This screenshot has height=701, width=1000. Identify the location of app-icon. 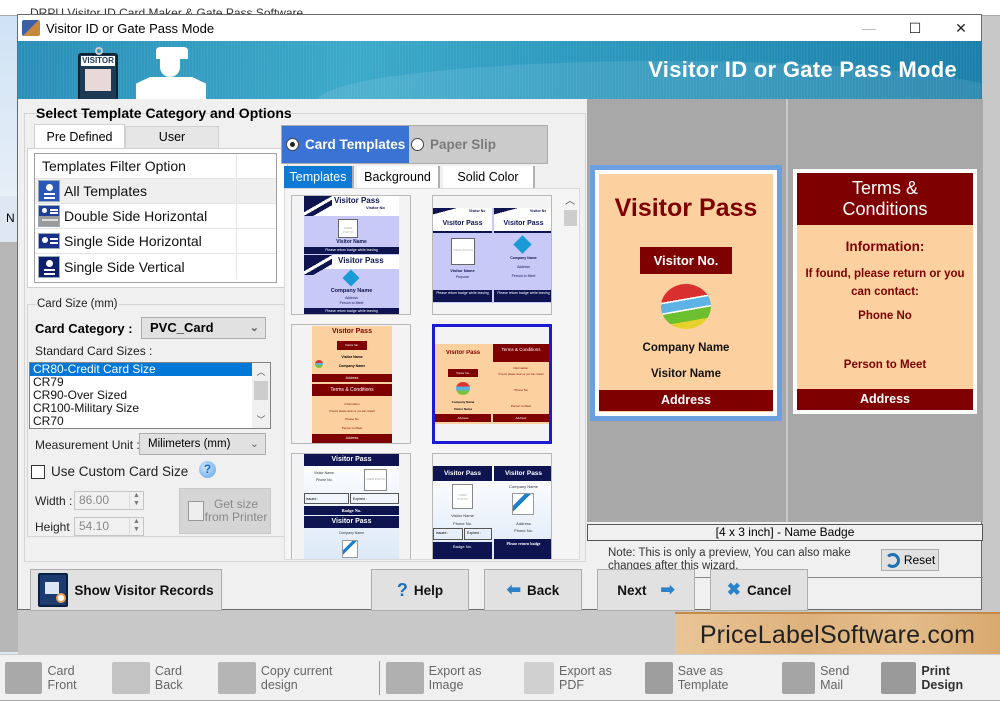
(31, 28).